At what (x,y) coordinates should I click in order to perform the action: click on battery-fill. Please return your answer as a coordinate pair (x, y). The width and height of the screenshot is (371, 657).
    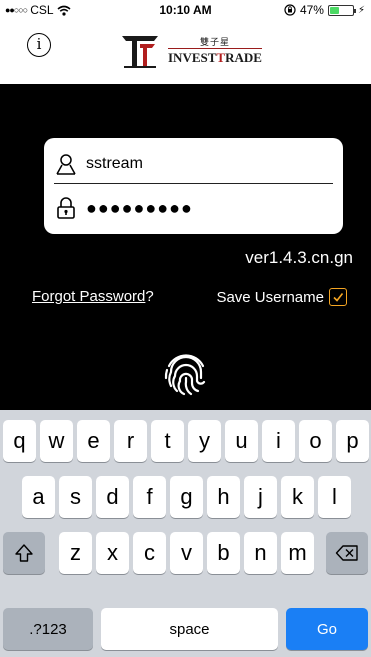
    Looking at the image, I should click on (334, 10).